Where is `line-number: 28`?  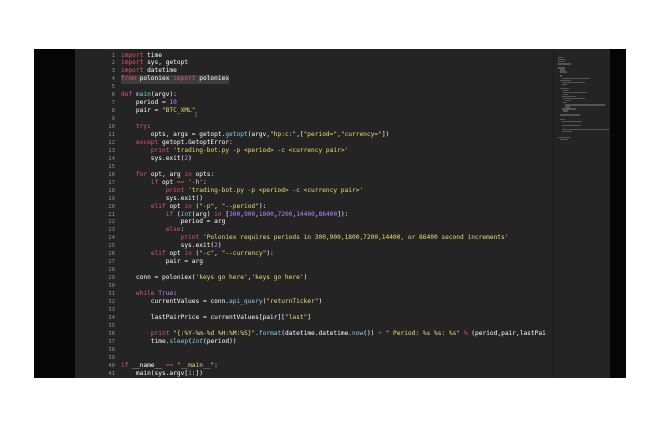
line-number: 28 is located at coordinates (111, 270).